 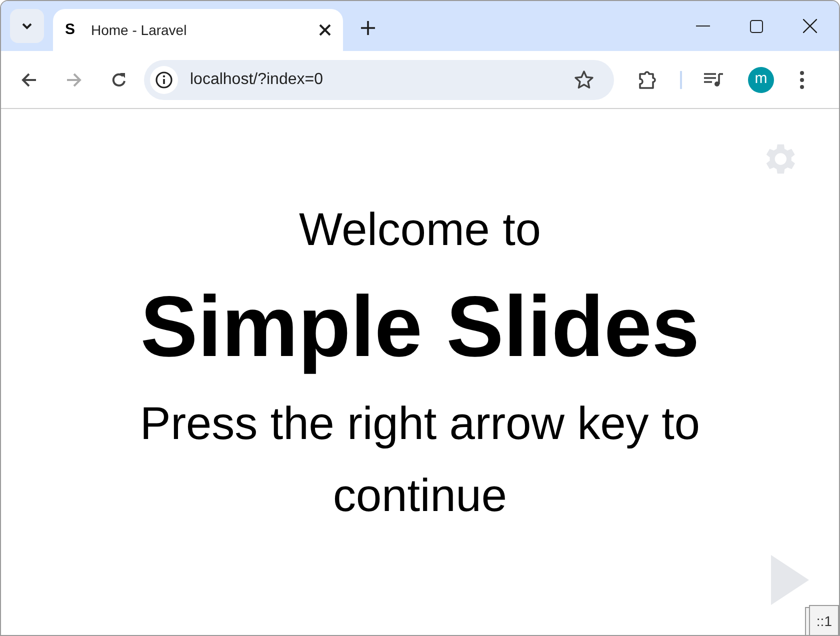 What do you see at coordinates (29, 80) in the screenshot?
I see `back-arrow-icon` at bounding box center [29, 80].